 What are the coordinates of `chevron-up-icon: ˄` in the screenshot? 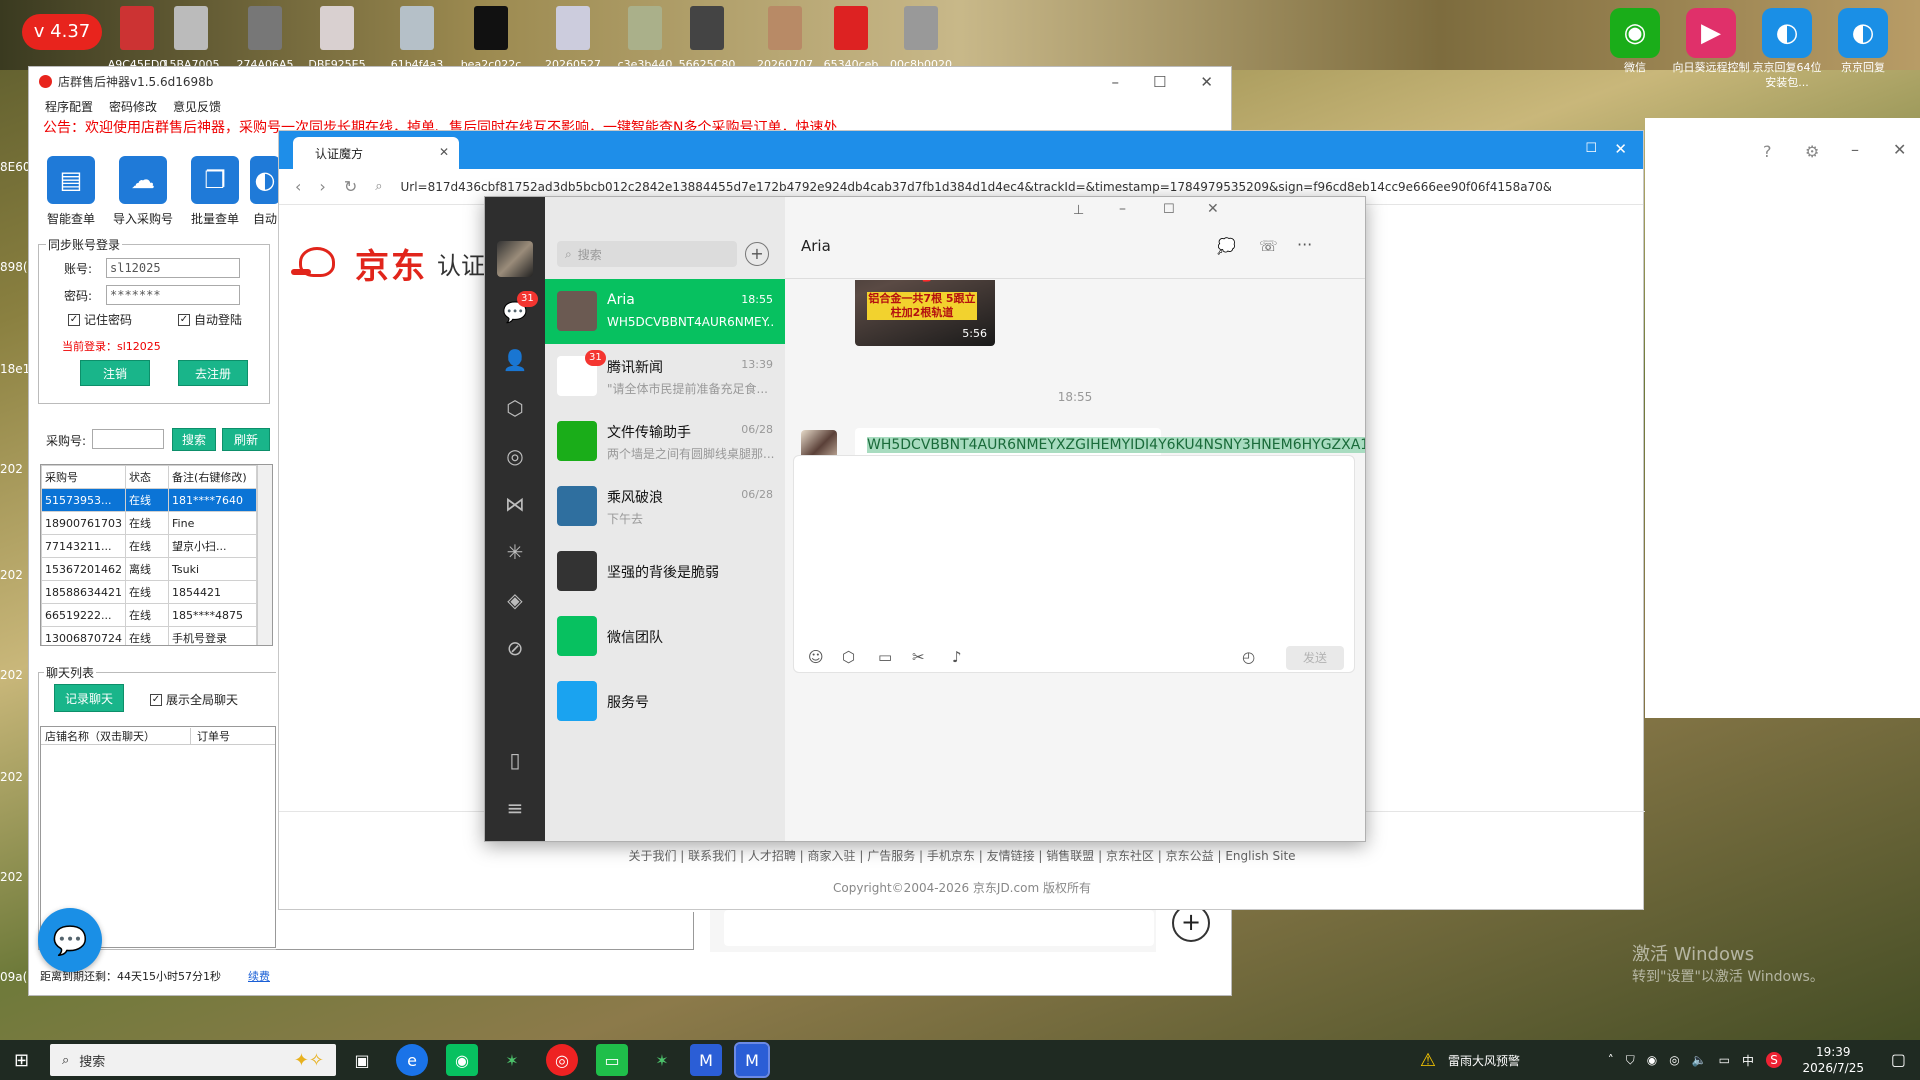 It's located at (1611, 1060).